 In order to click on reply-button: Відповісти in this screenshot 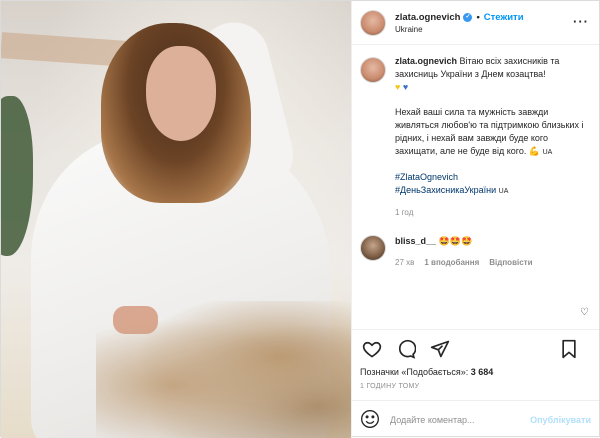, I will do `click(510, 262)`.